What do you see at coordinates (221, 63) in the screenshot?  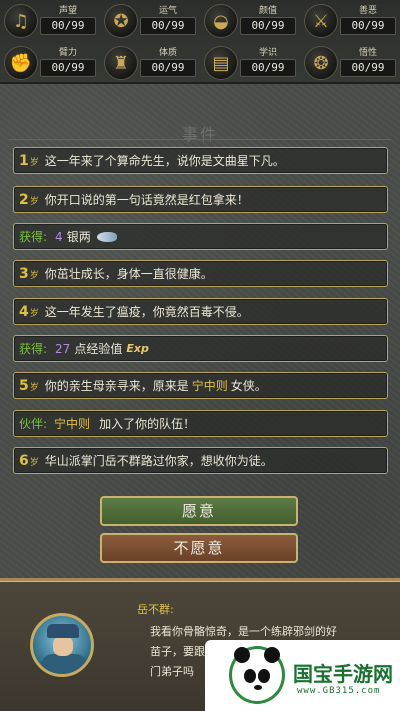 I see `books-icon: ▤` at bounding box center [221, 63].